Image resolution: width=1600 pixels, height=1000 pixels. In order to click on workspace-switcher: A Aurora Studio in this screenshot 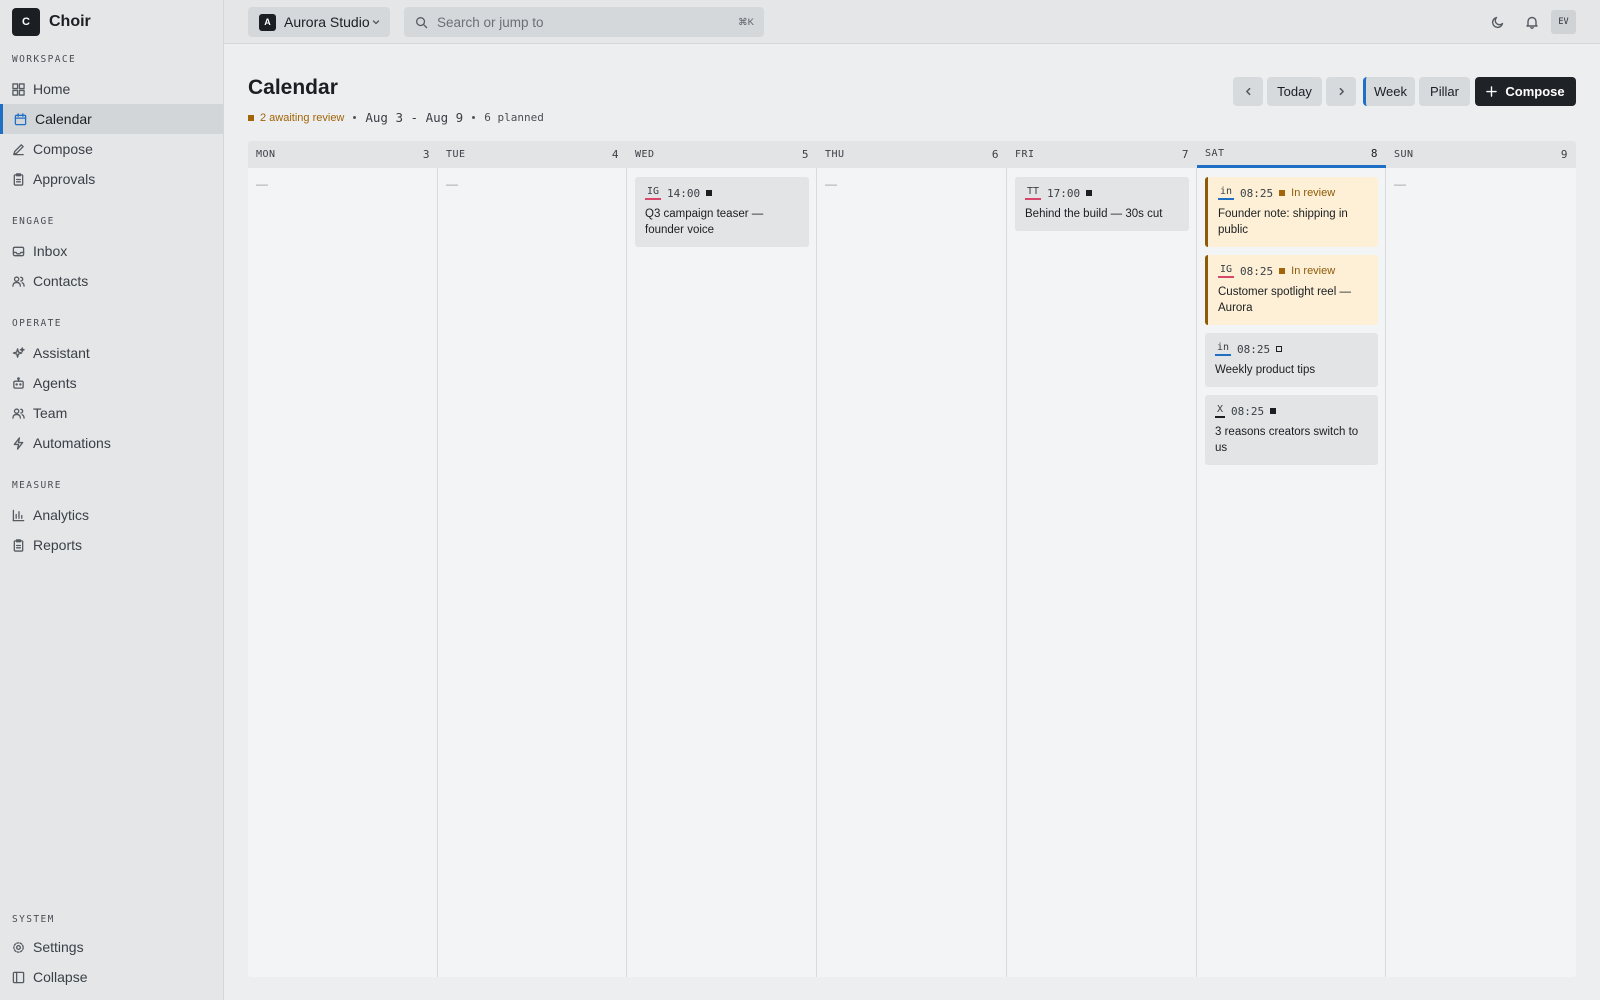, I will do `click(319, 22)`.